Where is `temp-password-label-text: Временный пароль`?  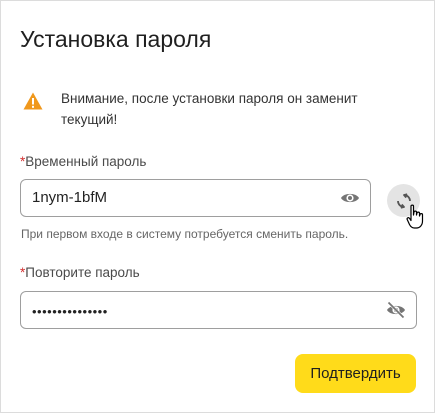
temp-password-label-text: Временный пароль is located at coordinates (86, 161).